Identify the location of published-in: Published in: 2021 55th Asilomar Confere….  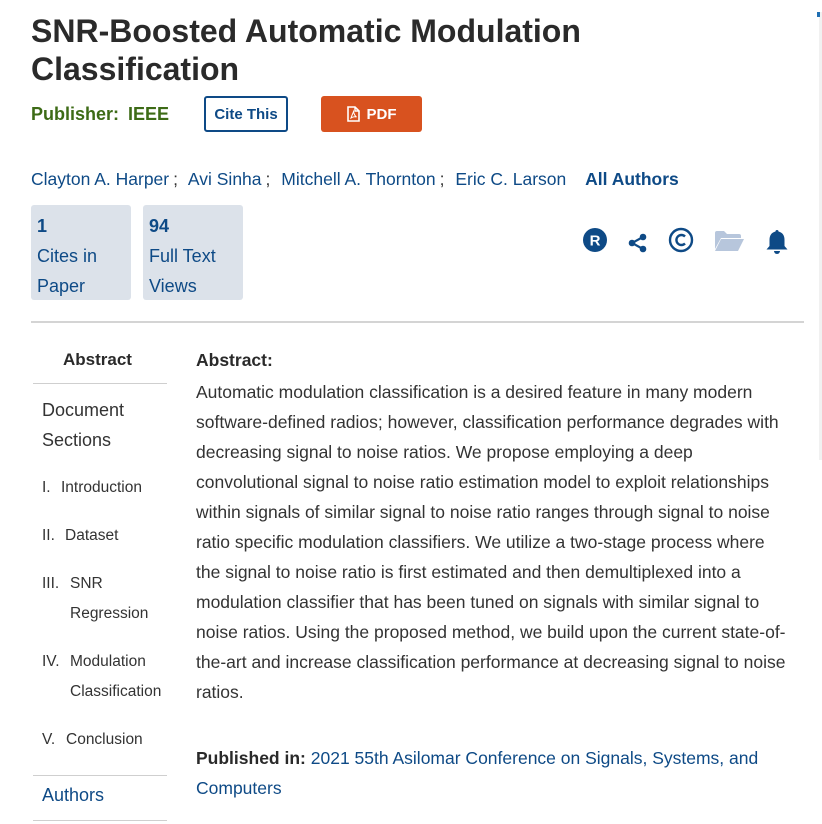
(496, 773).